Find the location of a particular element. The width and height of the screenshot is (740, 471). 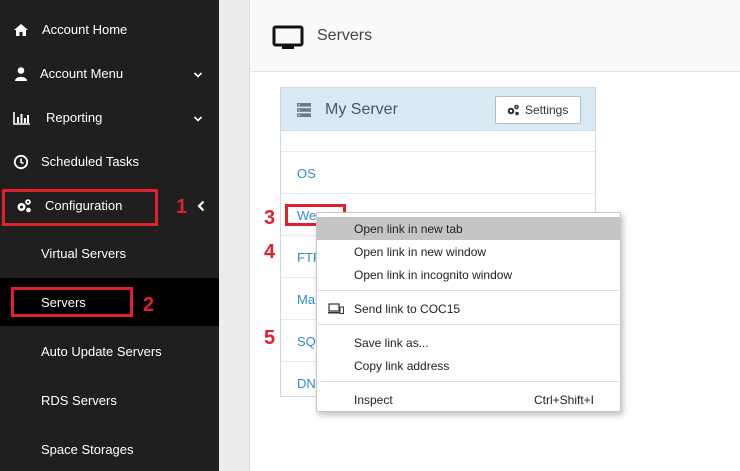

sidebar-item-scheduled-tasks: Scheduled Tasks is located at coordinates (109, 162).